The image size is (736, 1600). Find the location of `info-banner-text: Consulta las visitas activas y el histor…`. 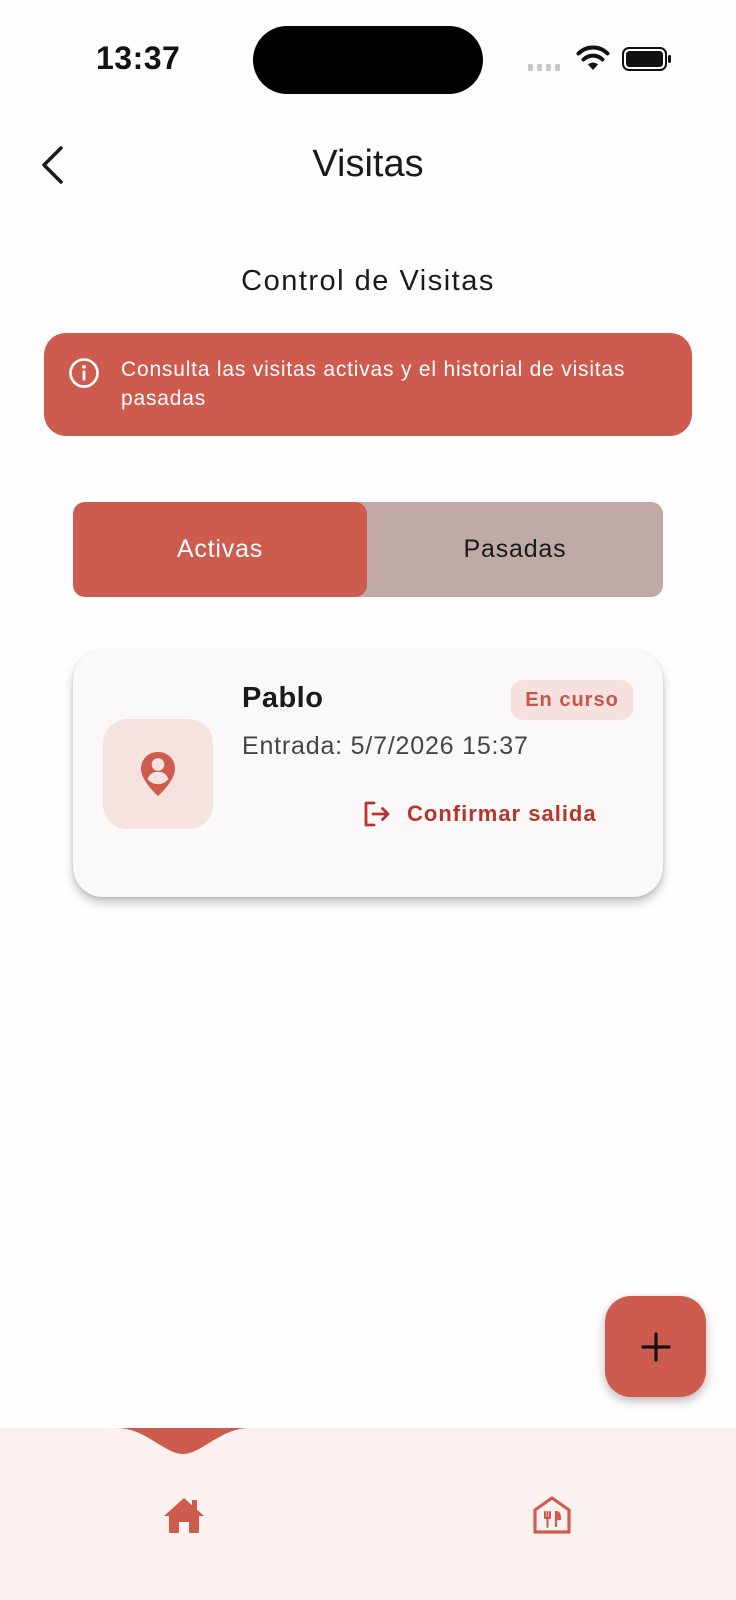

info-banner-text: Consulta las visitas activas y el histor… is located at coordinates (373, 384).